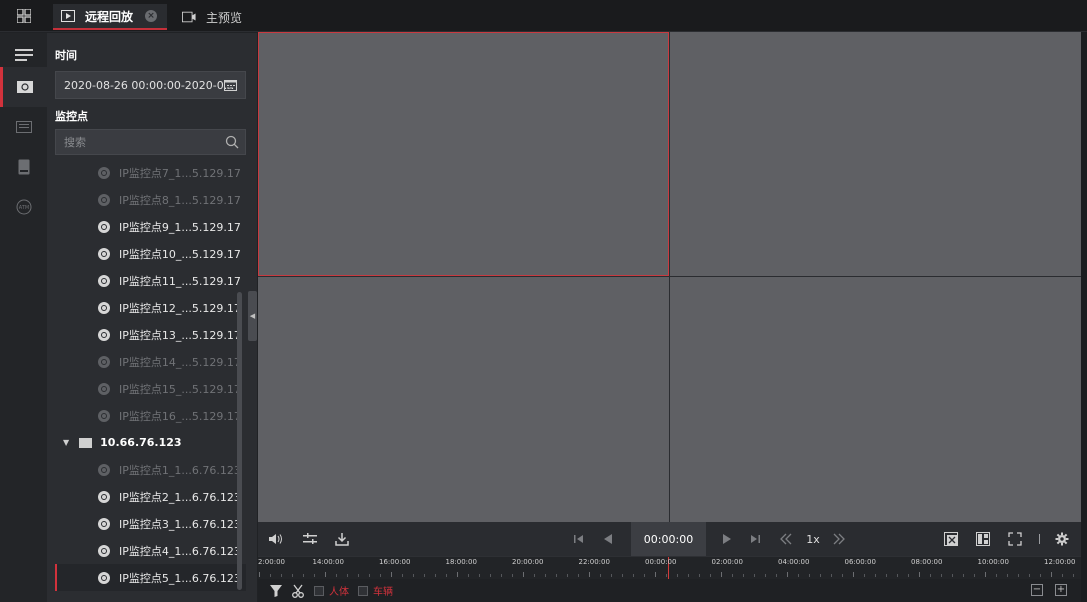 Image resolution: width=1087 pixels, height=602 pixels. Describe the element at coordinates (1061, 590) in the screenshot. I see `zoom-in-button: +` at that location.